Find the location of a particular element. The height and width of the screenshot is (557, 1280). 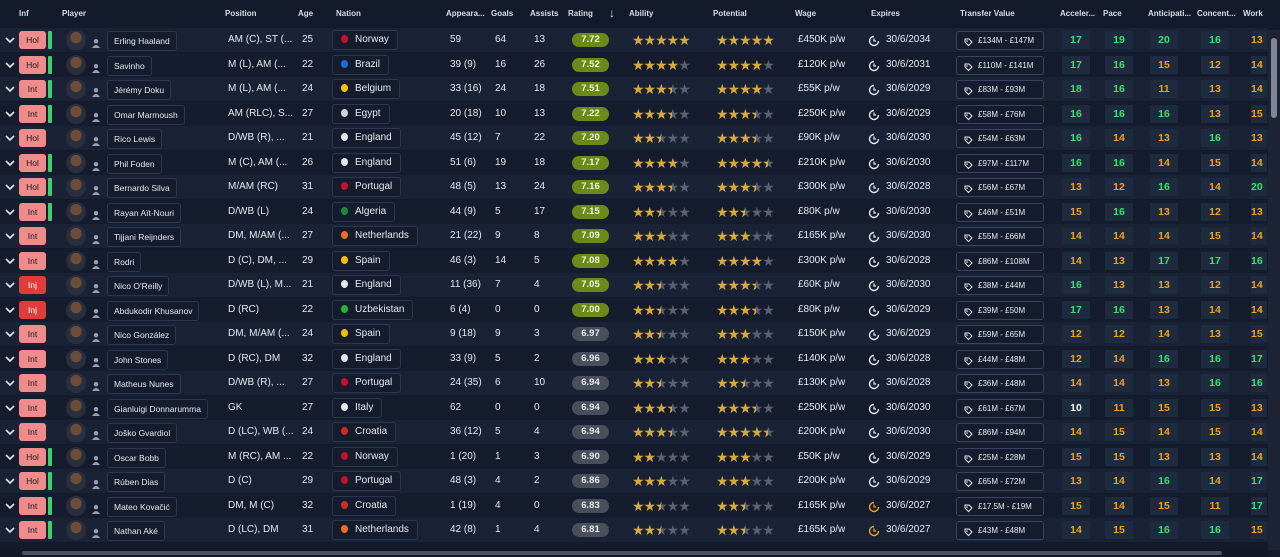

transfer-value: £39M - £50M is located at coordinates (1000, 310).